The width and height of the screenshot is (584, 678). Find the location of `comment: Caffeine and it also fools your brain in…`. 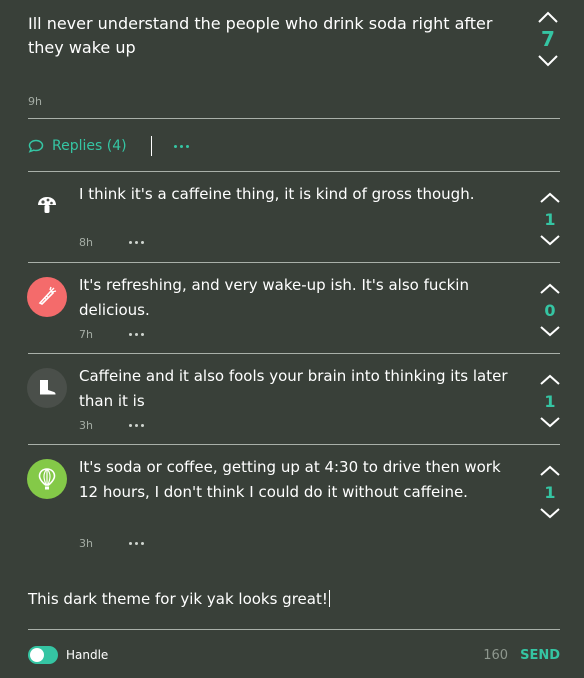

comment: Caffeine and it also fools your brain in… is located at coordinates (292, 398).